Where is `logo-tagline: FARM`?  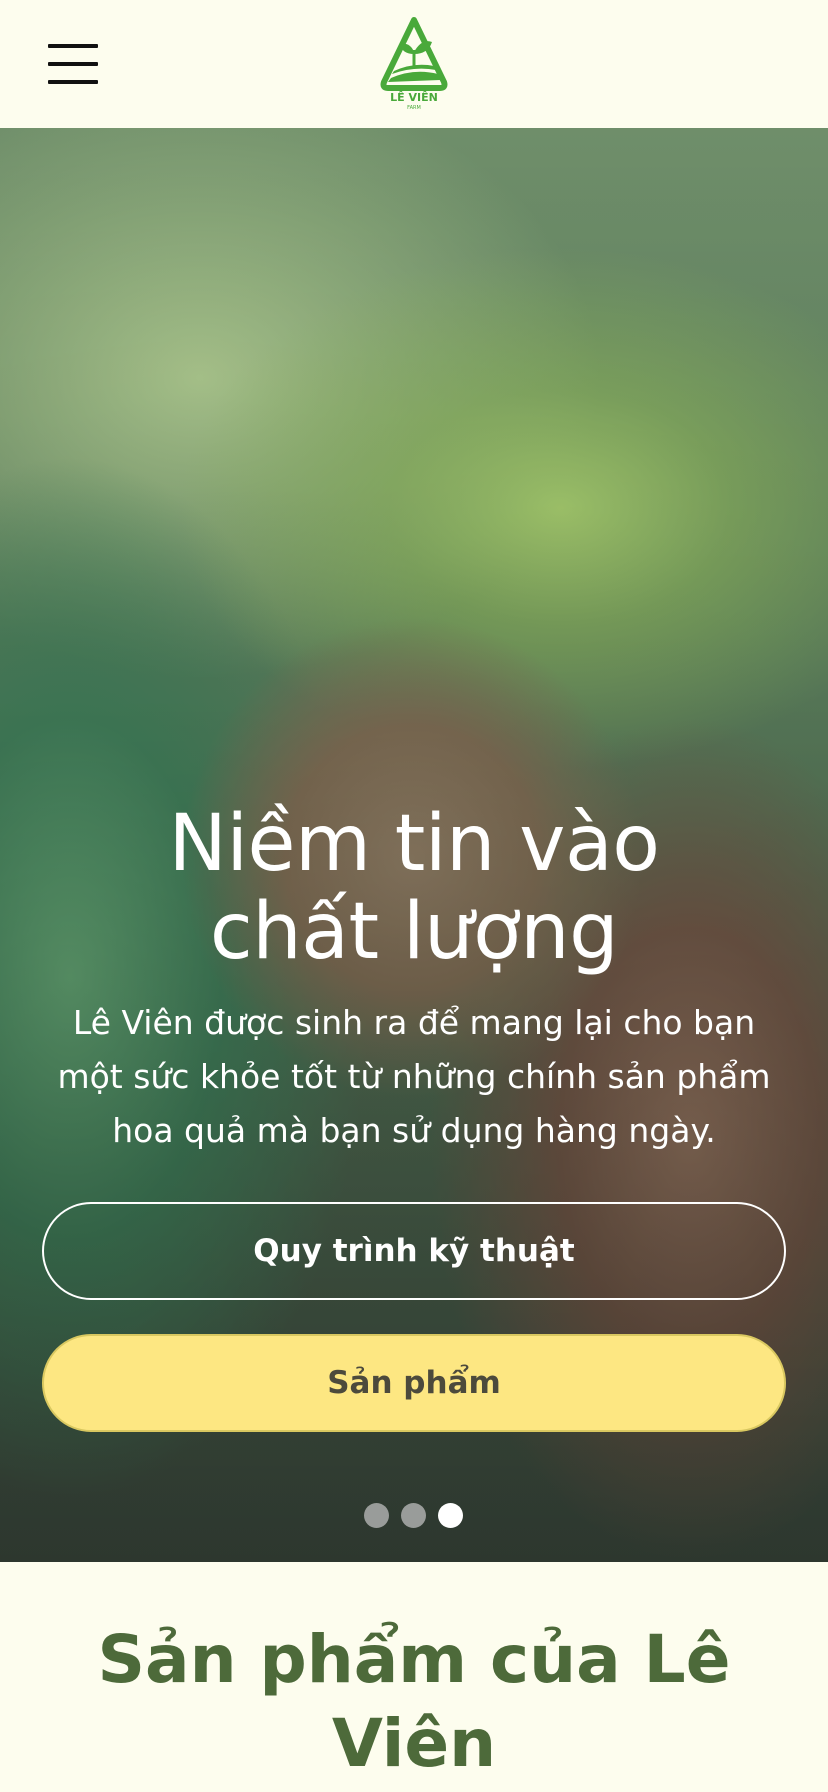
logo-tagline: FARM is located at coordinates (414, 108).